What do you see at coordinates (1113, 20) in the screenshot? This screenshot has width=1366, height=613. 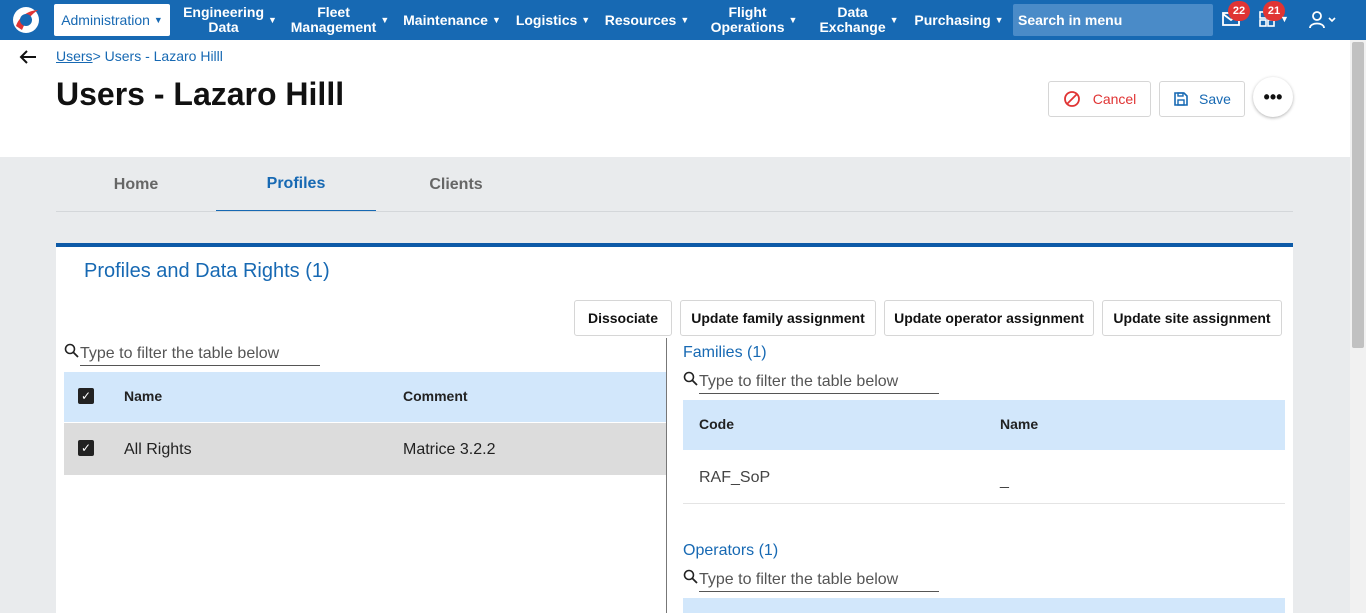 I see `menu-search-input: Search in menu` at bounding box center [1113, 20].